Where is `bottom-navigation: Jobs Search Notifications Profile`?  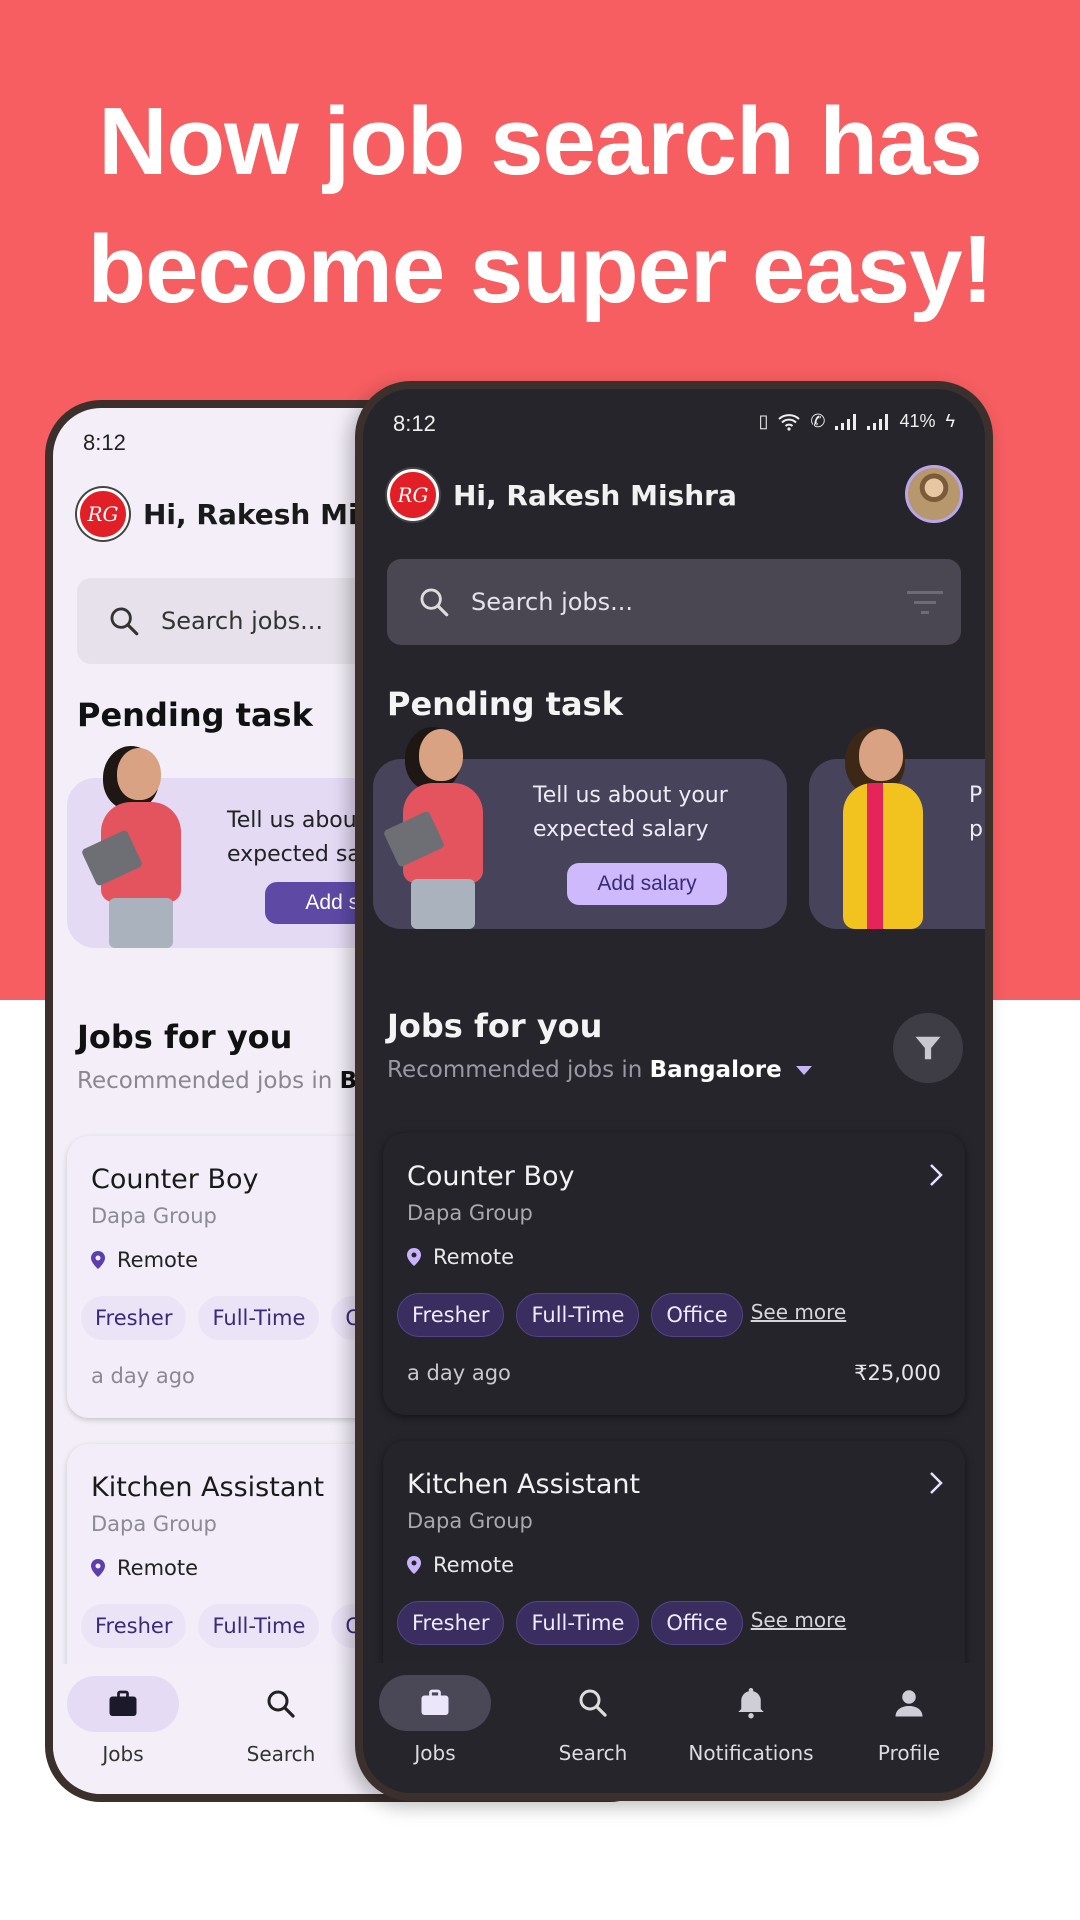
bottom-navigation: Jobs Search Notifications Profile is located at coordinates (674, 1728).